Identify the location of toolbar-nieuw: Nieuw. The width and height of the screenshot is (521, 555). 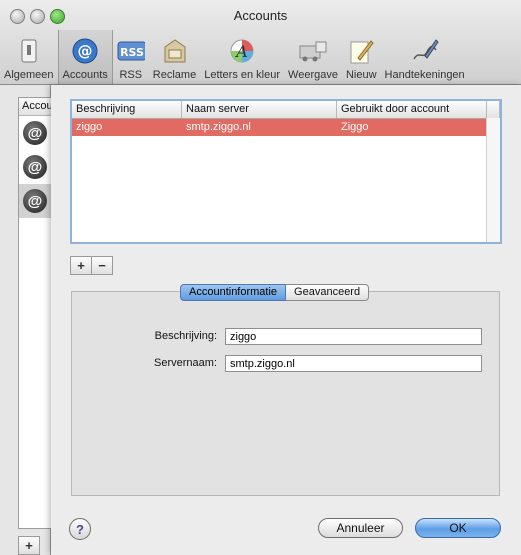
(361, 57).